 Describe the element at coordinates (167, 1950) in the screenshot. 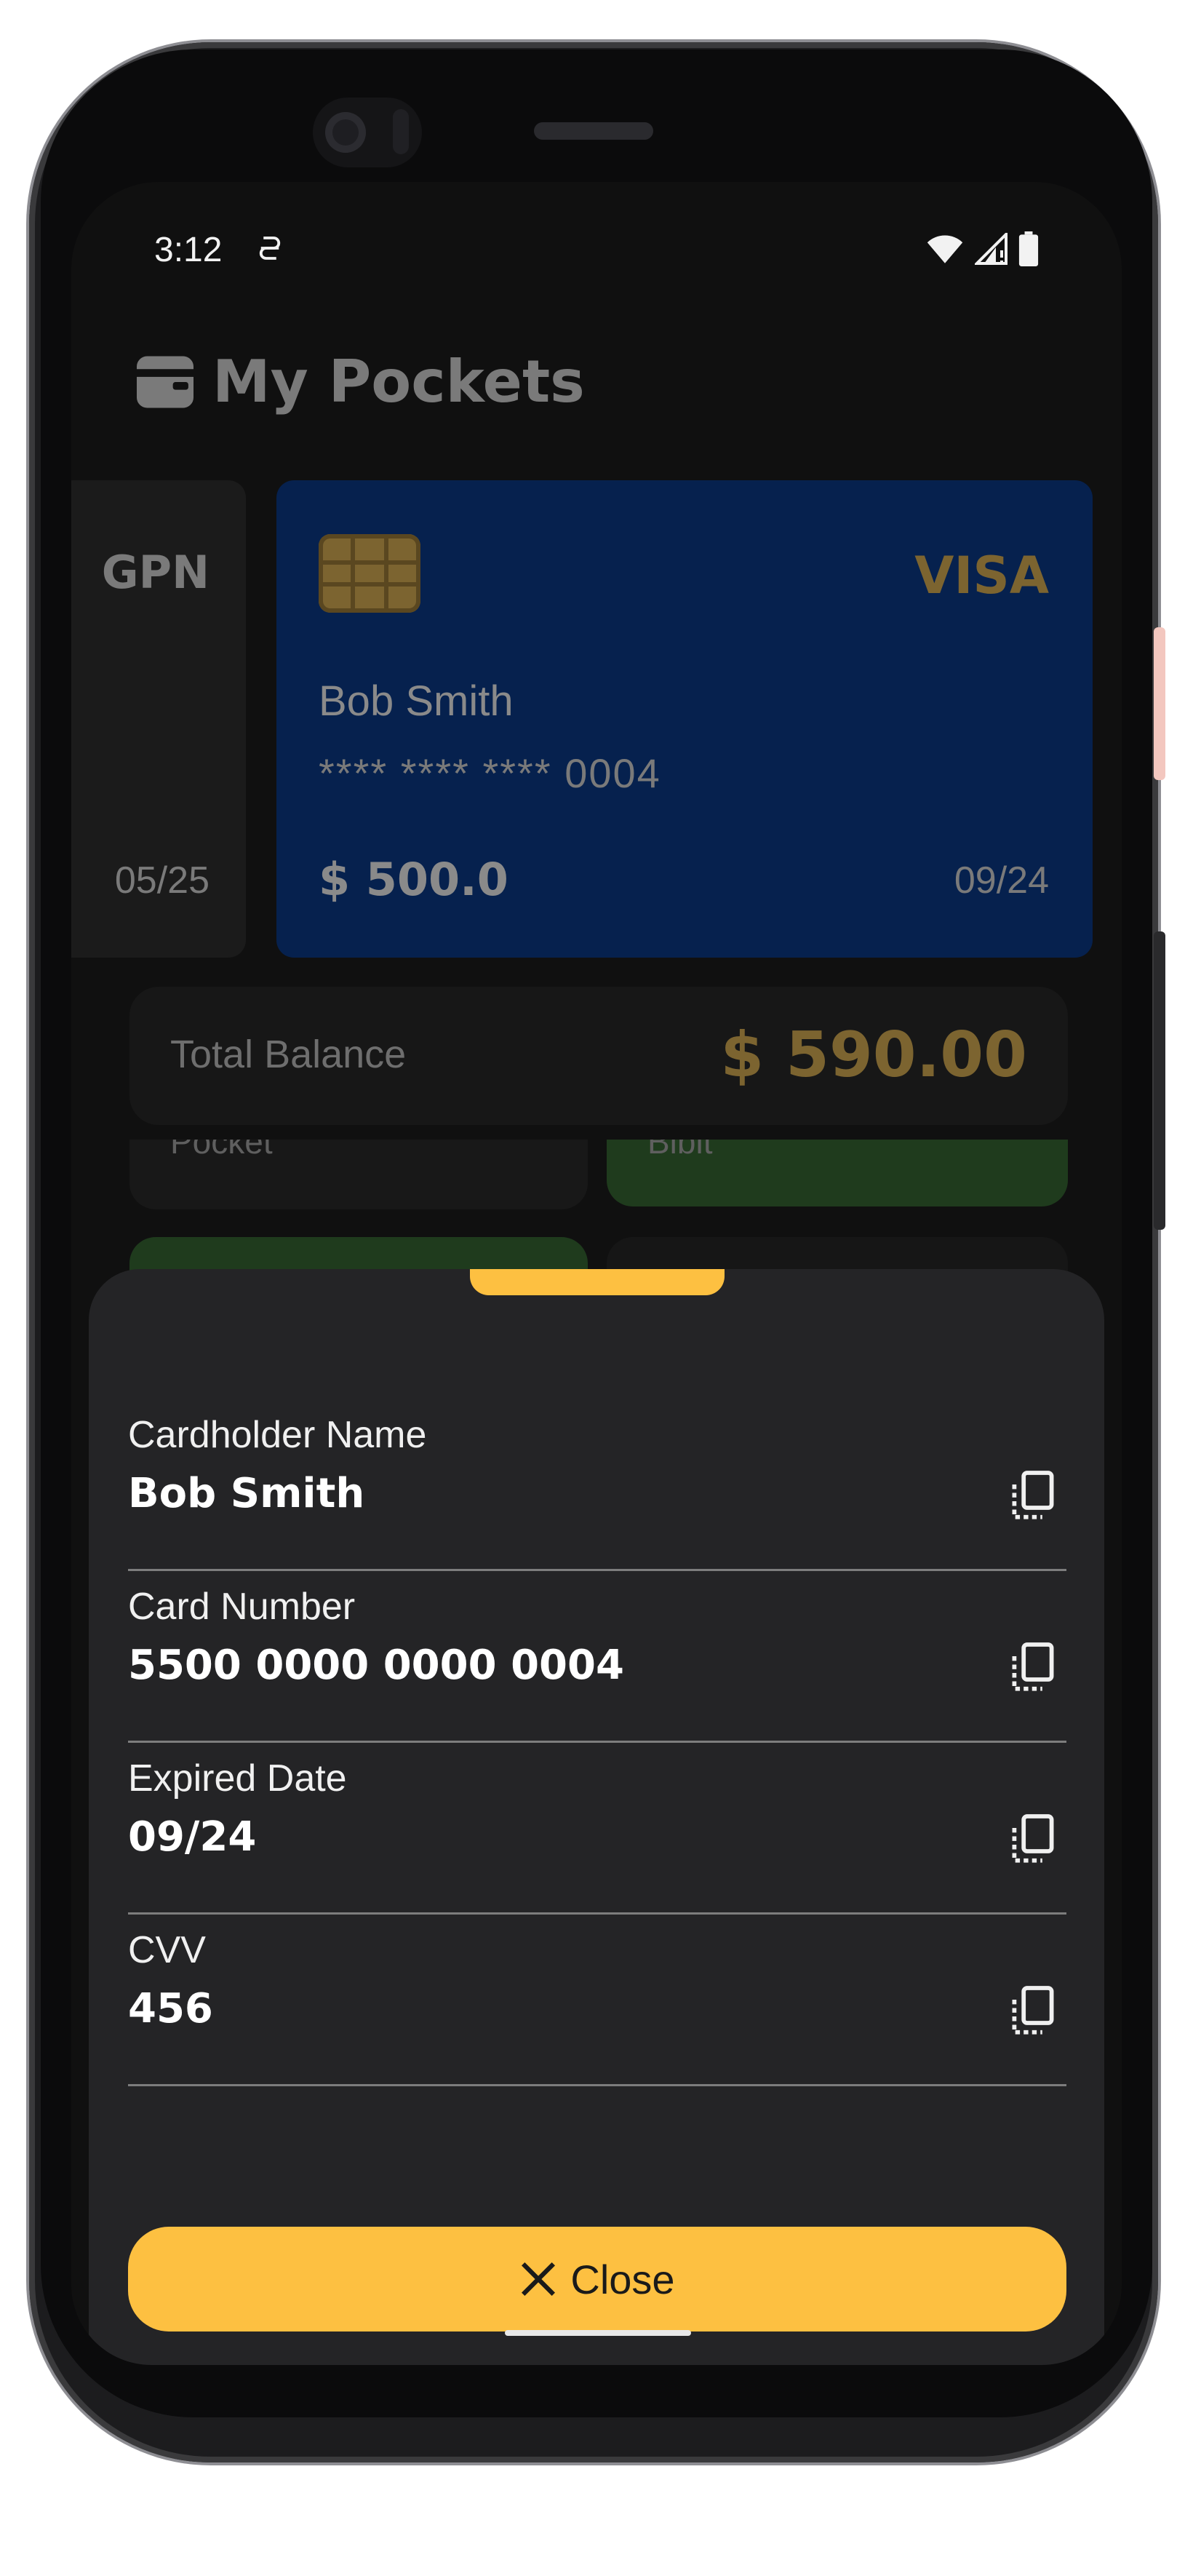

I see `field-label: CVV` at that location.